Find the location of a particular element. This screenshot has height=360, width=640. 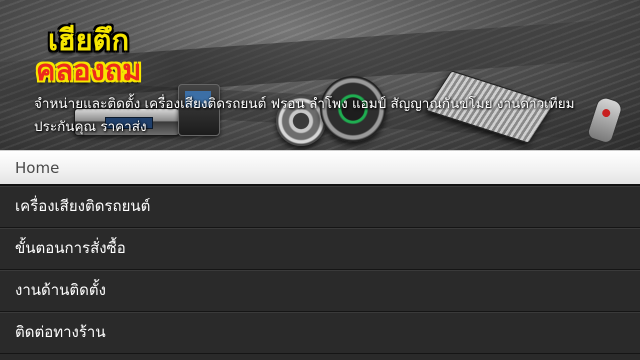

menu-item-car-audio: เครื่องเสียงติดรถยนต์ is located at coordinates (320, 207).